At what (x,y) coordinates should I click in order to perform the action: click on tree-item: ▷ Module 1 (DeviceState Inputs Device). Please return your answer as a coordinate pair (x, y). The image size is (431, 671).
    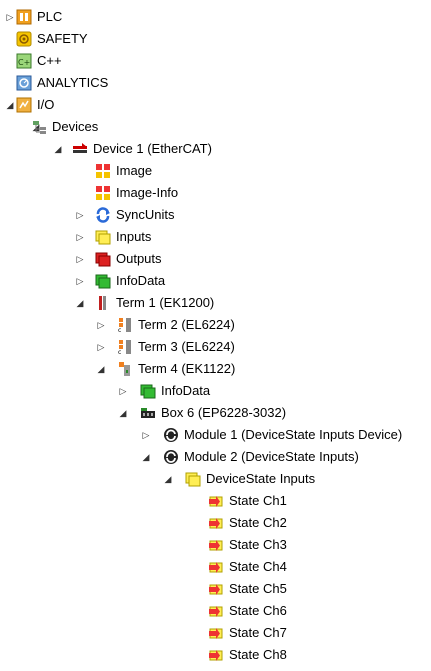
    Looking at the image, I should click on (215, 435).